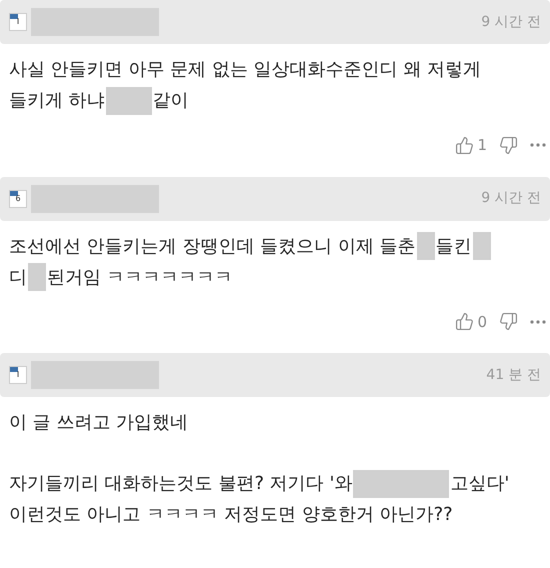  I want to click on comment-text: 같이, so click(170, 101).